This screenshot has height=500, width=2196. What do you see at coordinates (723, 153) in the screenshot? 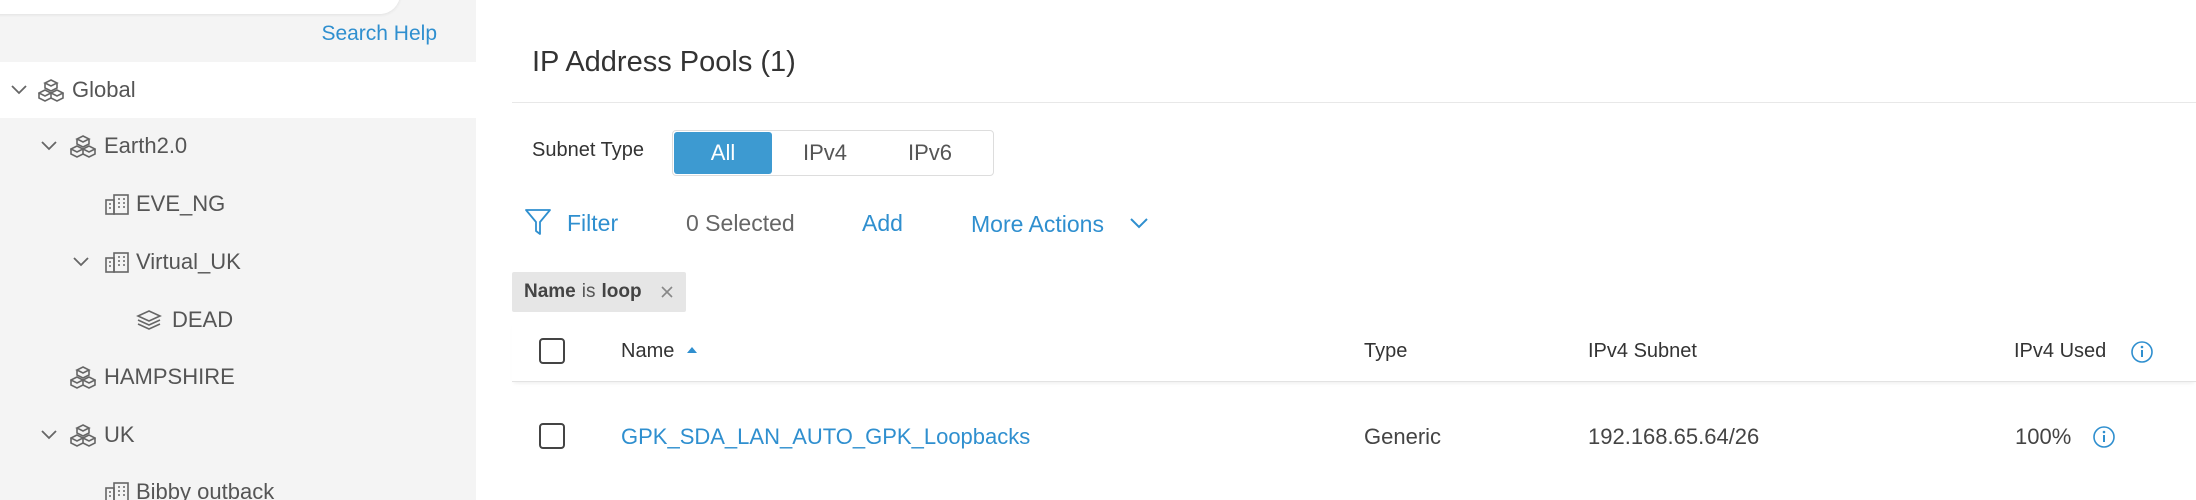
I see `subnet-type-all-button: All` at bounding box center [723, 153].